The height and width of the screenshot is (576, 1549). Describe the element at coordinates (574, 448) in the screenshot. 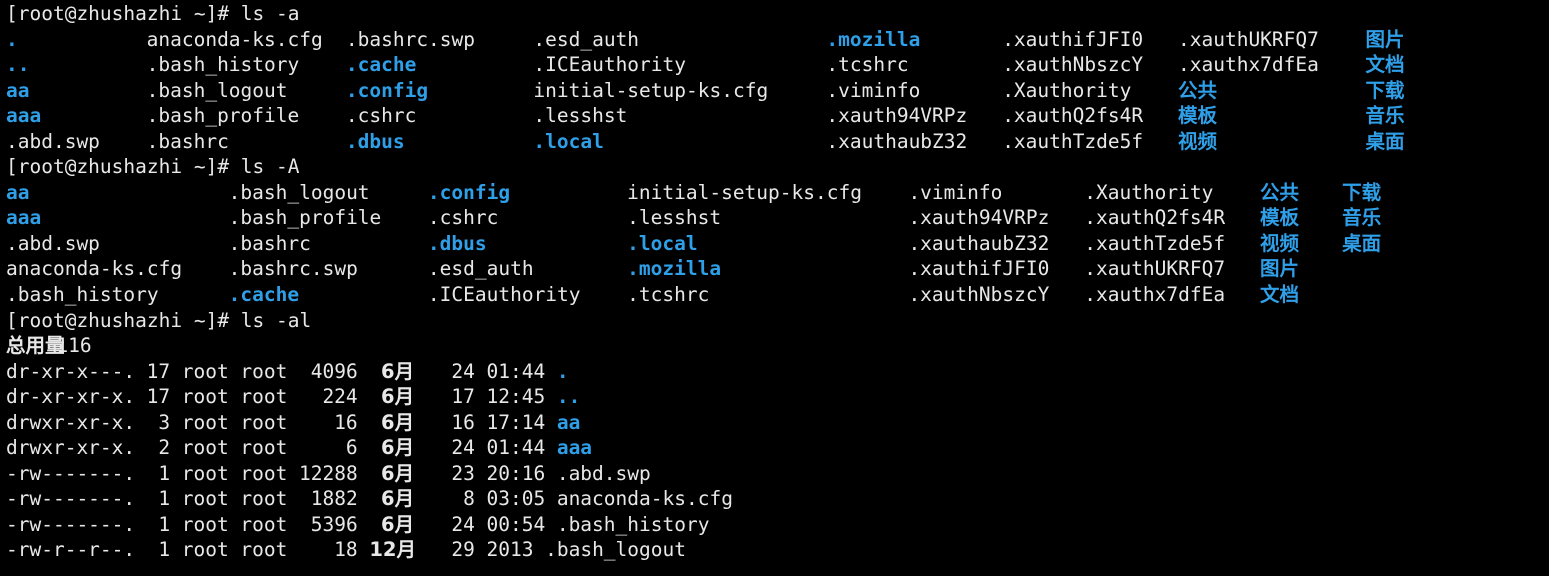

I see `file-name: aaa` at that location.